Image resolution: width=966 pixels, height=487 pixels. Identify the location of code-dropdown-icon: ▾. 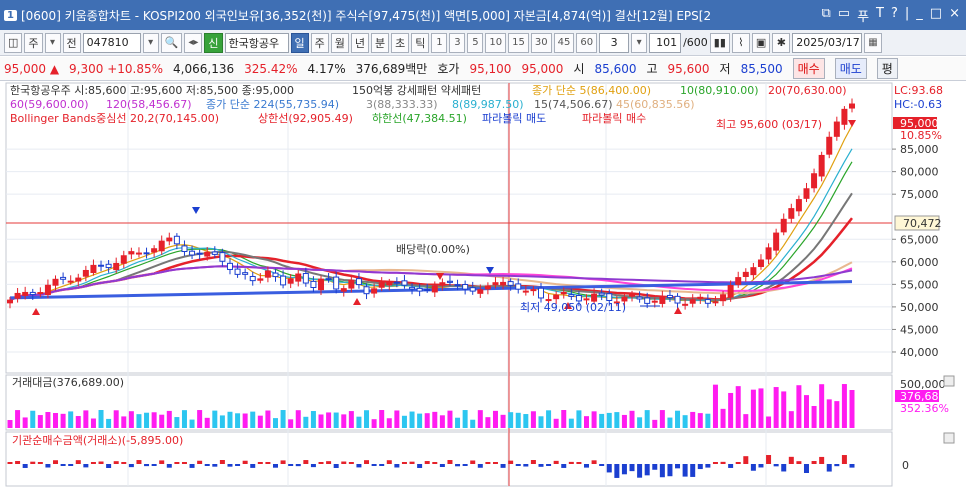
(150, 42).